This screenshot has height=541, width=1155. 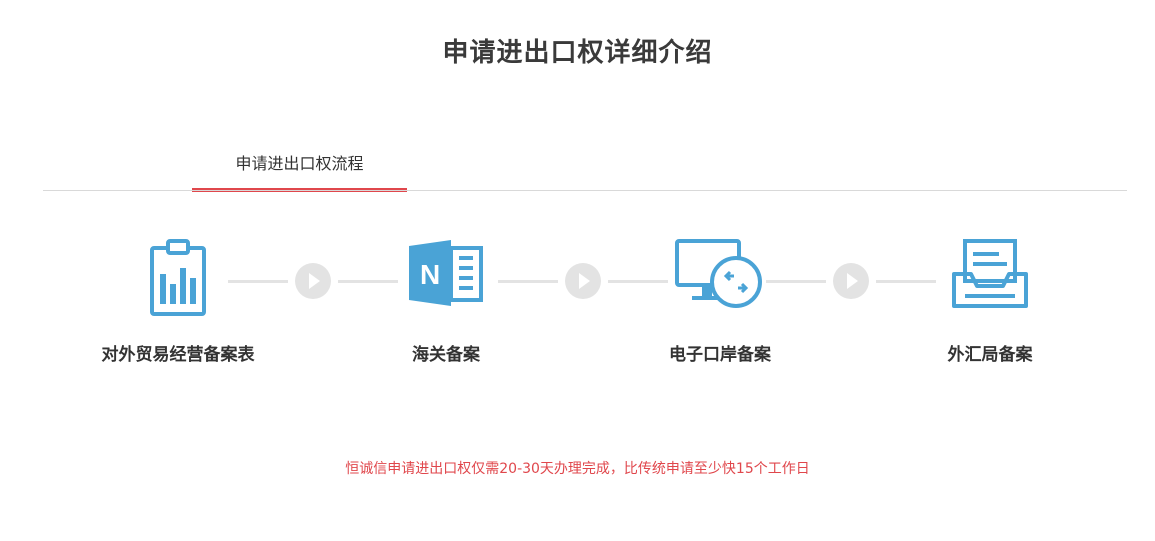 What do you see at coordinates (299, 163) in the screenshot?
I see `tab-label: 申请进出口权流程` at bounding box center [299, 163].